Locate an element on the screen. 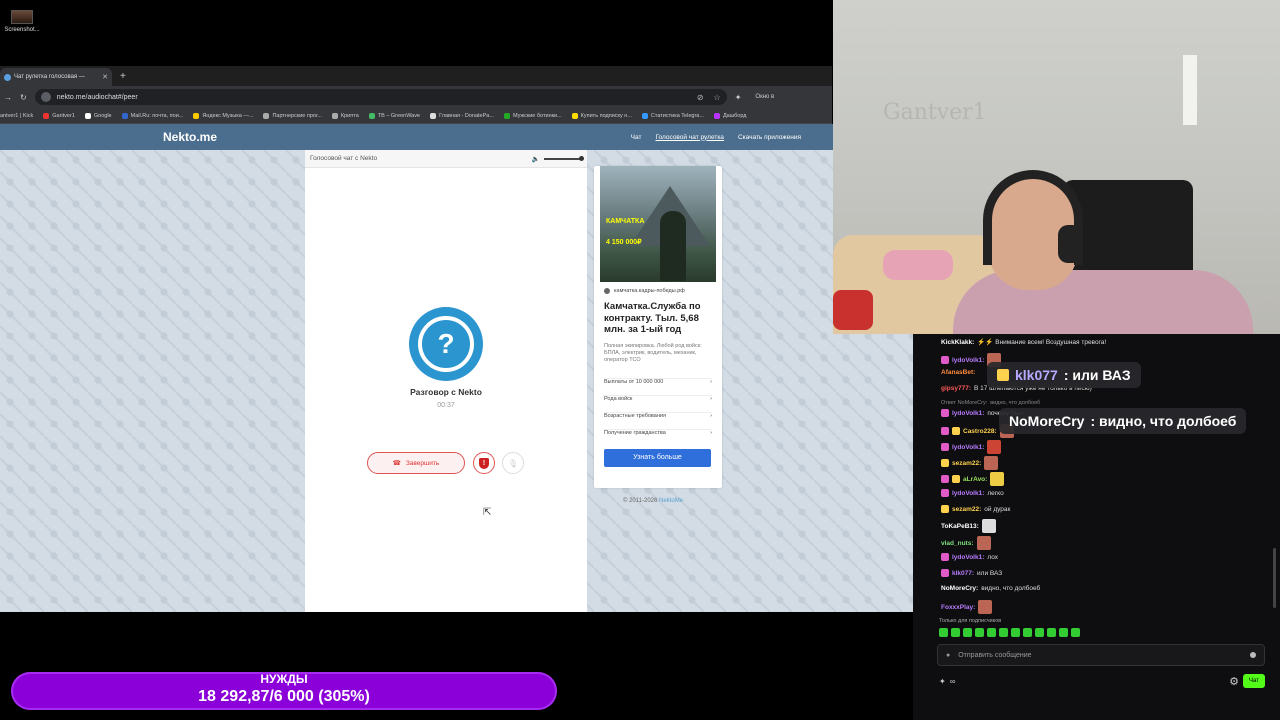 The image size is (1280, 720). site-info-icon is located at coordinates (45, 97).